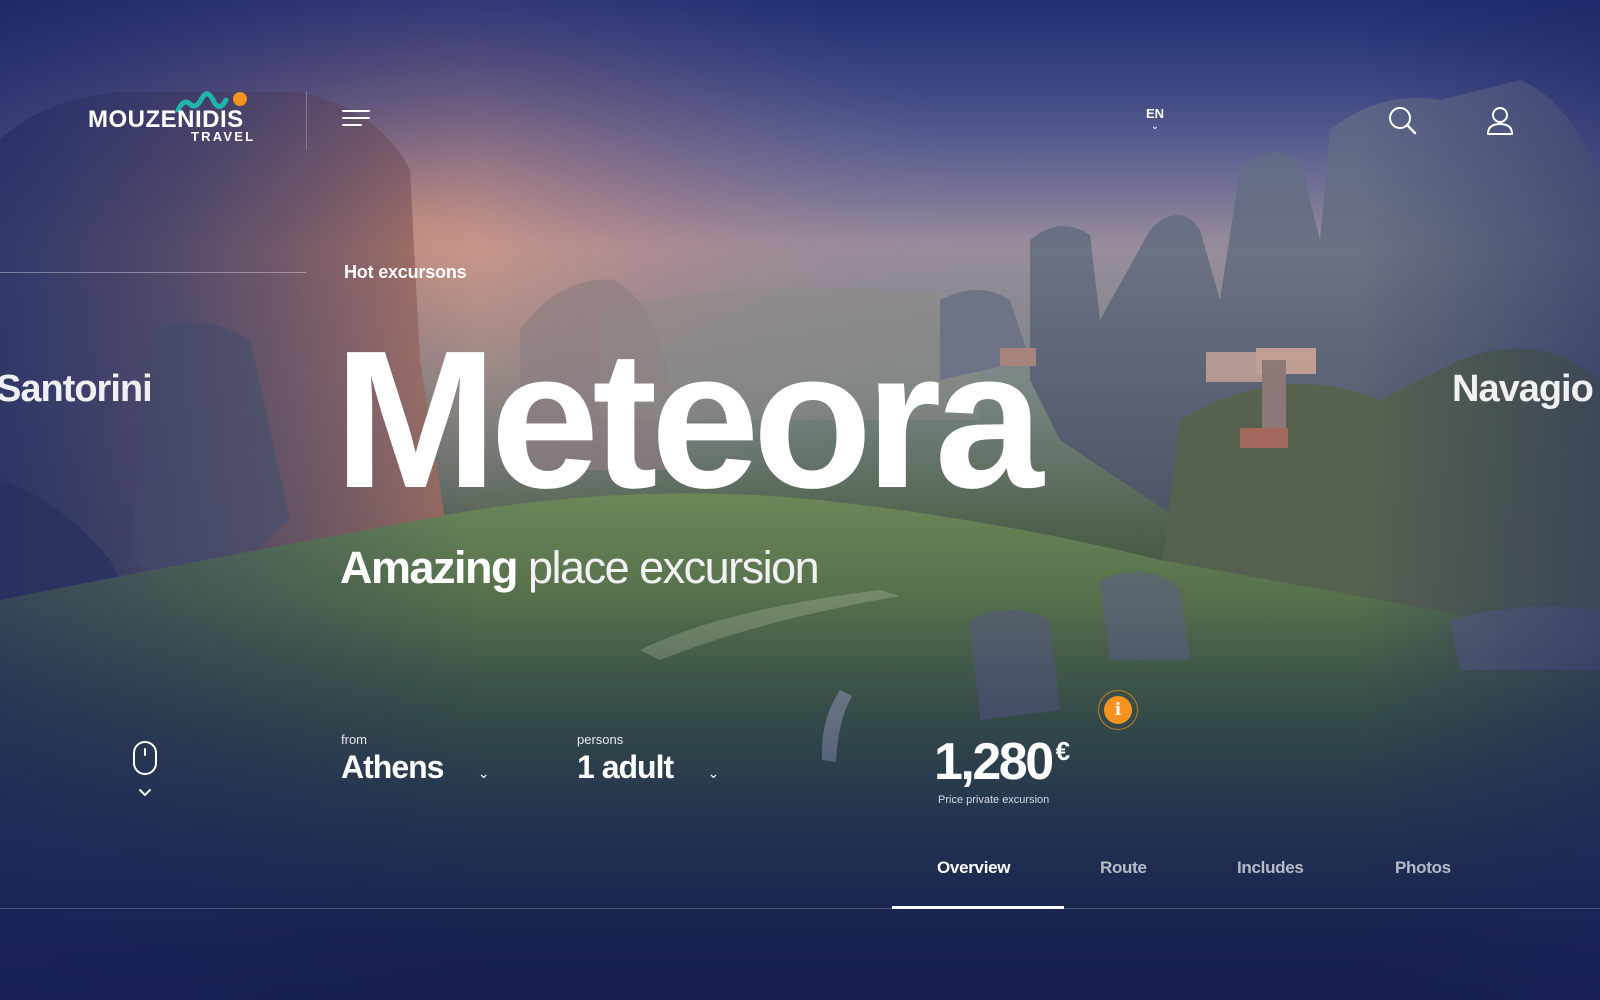 This screenshot has width=1600, height=1000. I want to click on price-note: Price private excursion, so click(994, 800).